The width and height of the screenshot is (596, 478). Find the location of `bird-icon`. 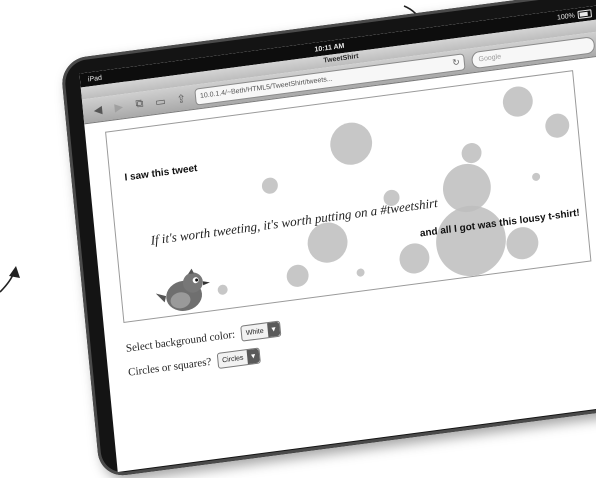

bird-icon is located at coordinates (182, 289).